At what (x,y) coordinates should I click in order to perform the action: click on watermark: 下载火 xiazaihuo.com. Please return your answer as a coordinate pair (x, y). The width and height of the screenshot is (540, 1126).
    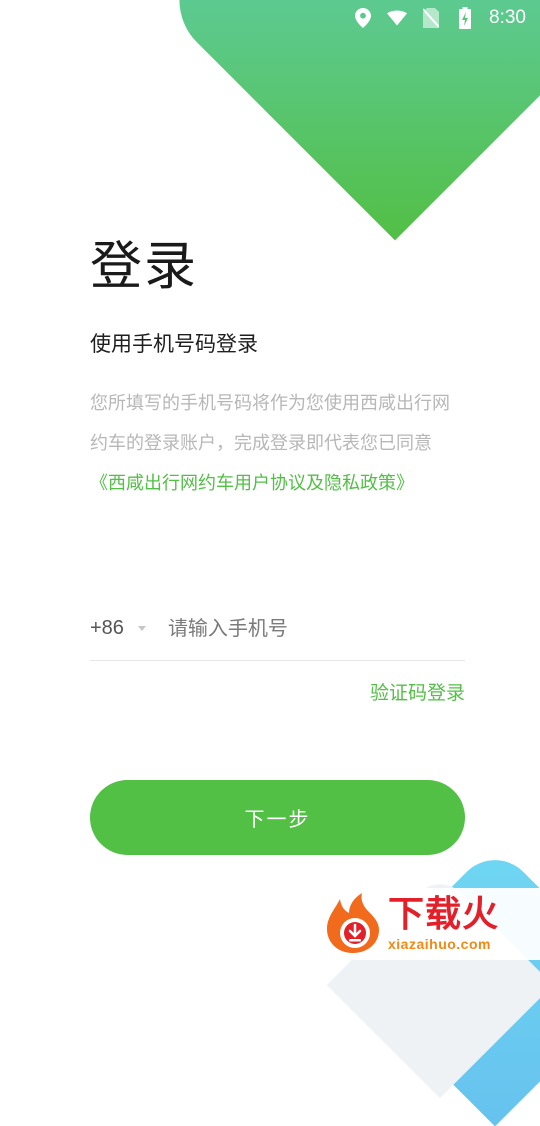
    Looking at the image, I should click on (429, 924).